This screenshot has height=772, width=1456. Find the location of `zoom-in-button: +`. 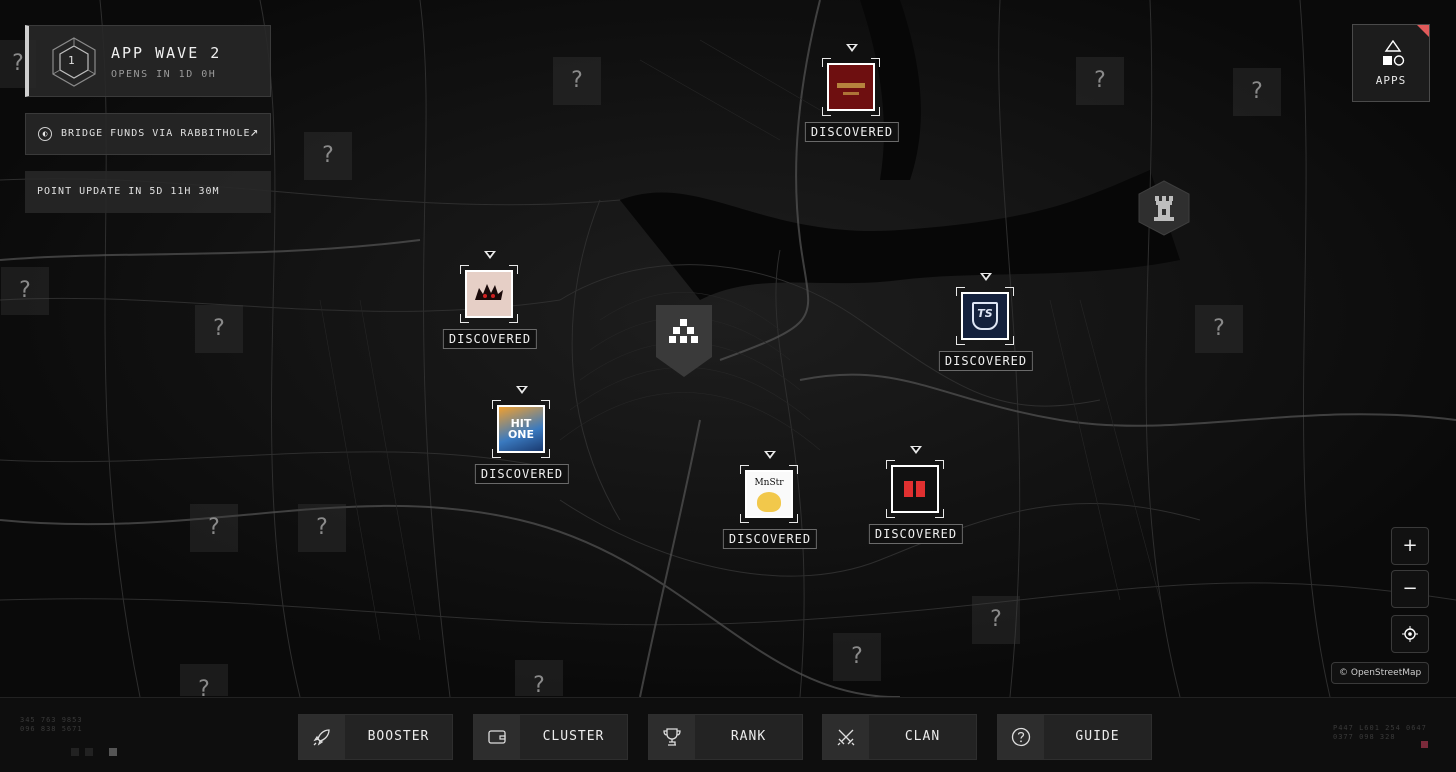

zoom-in-button: + is located at coordinates (1410, 546).